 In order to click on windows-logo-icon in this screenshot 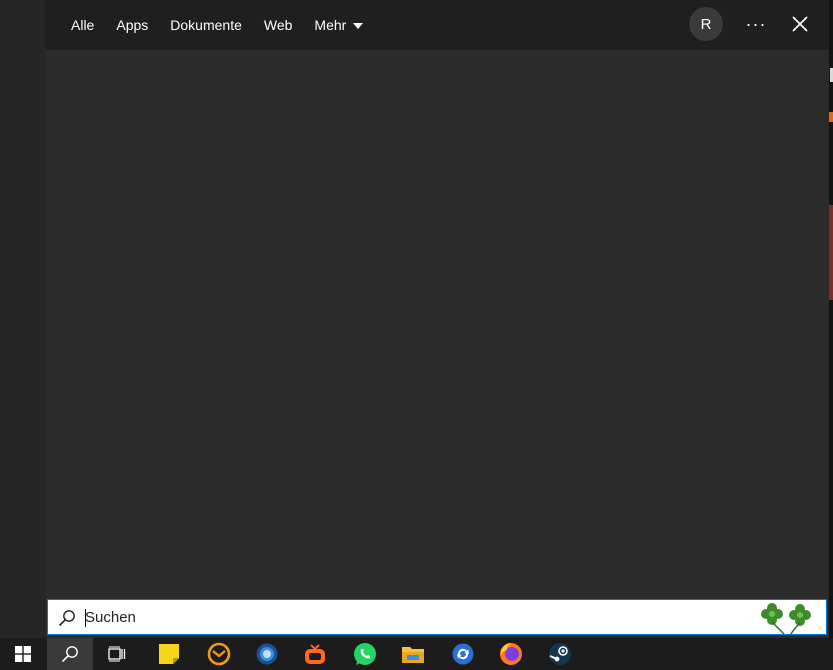, I will do `click(23, 654)`.